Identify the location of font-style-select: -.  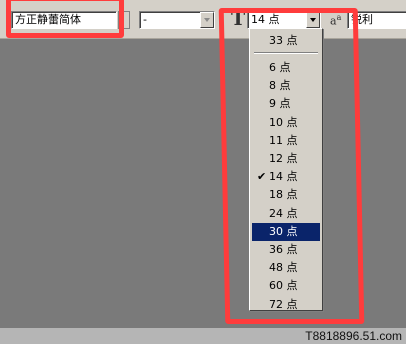
(177, 20).